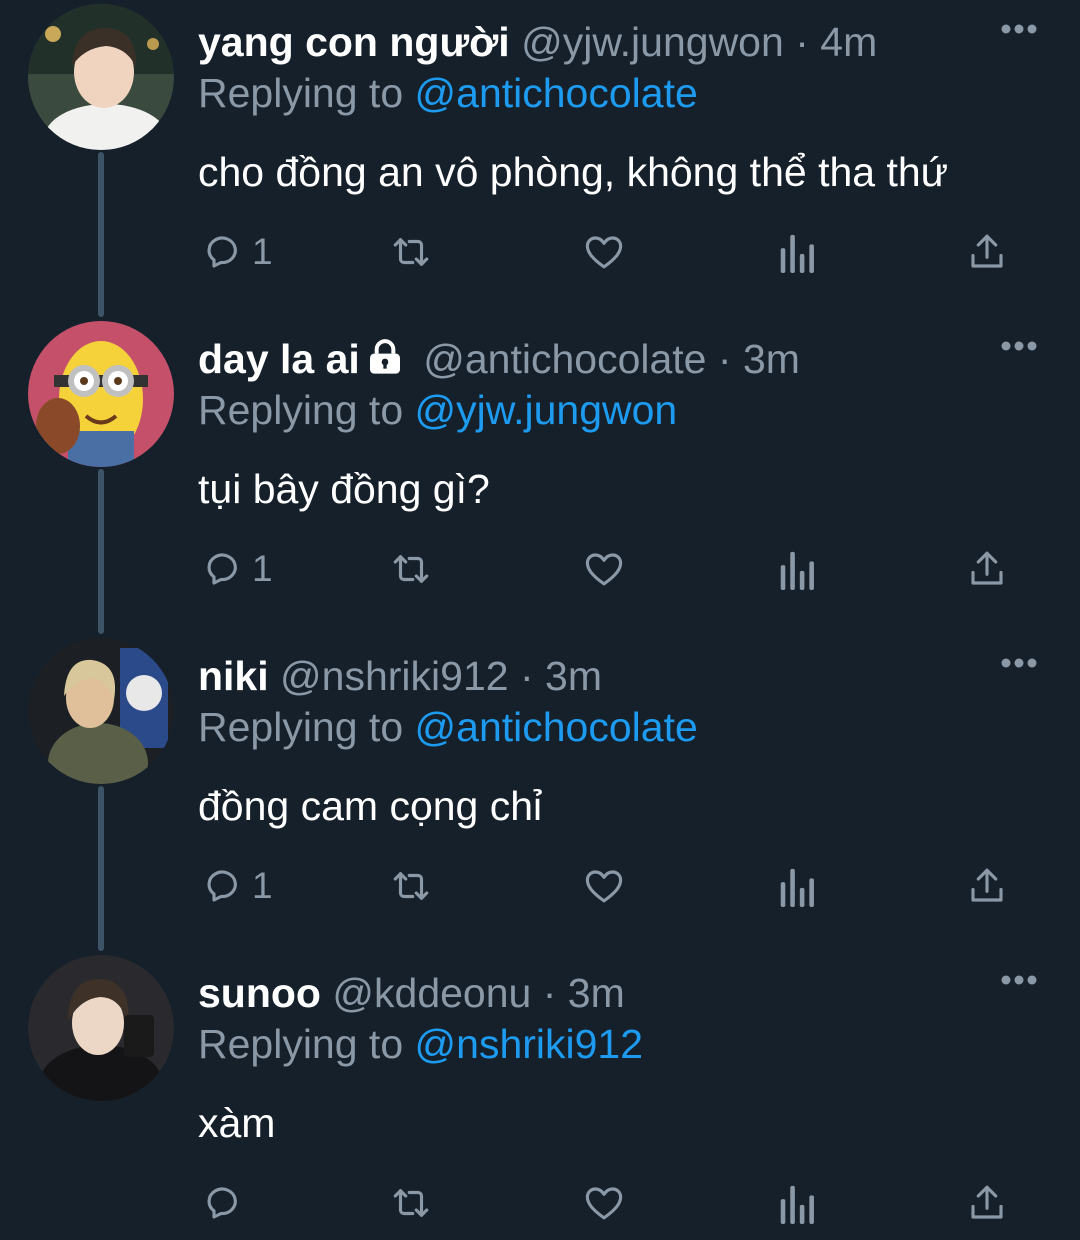  I want to click on user-handle: @nshriki912, so click(394, 676).